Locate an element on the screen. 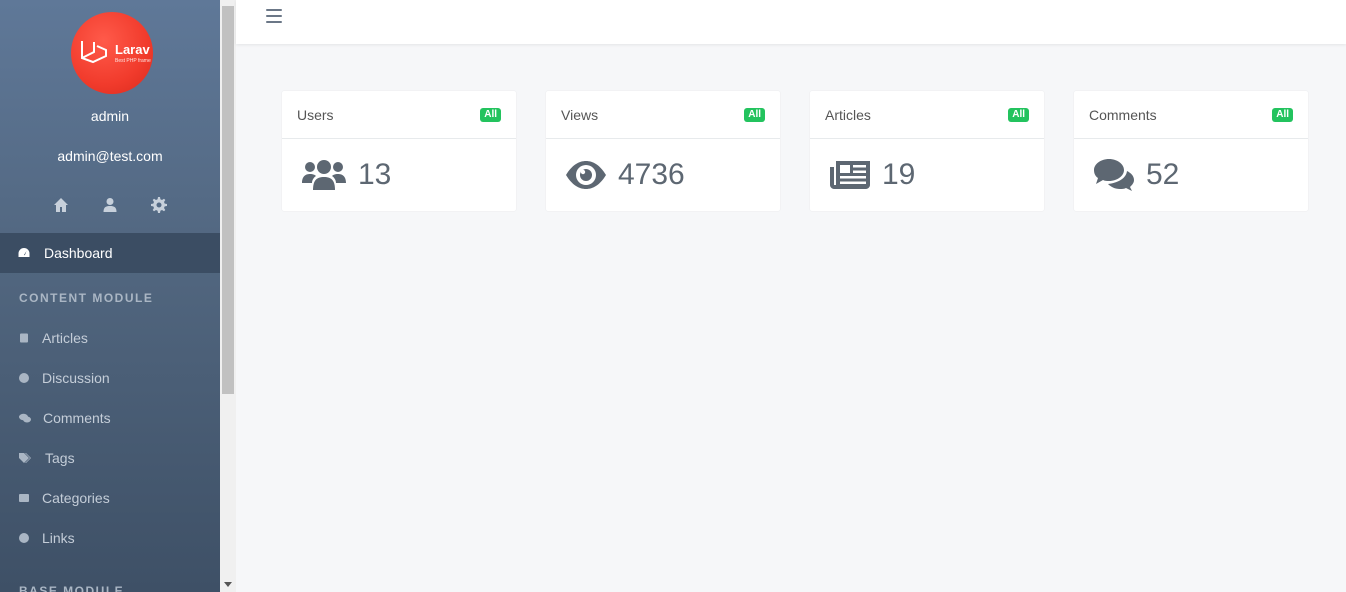  sidebar-item-label: Links is located at coordinates (58, 538).